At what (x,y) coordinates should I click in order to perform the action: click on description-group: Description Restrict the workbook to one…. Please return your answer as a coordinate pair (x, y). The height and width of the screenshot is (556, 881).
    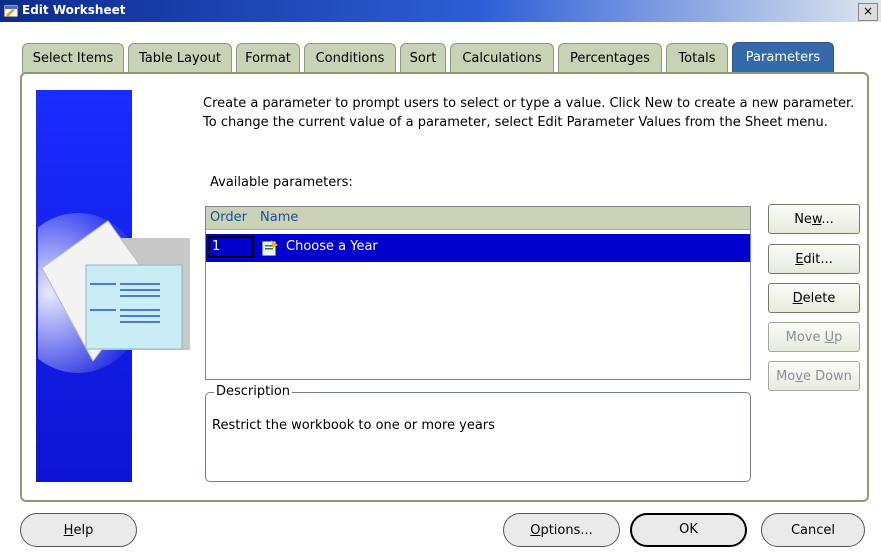
    Looking at the image, I should click on (478, 433).